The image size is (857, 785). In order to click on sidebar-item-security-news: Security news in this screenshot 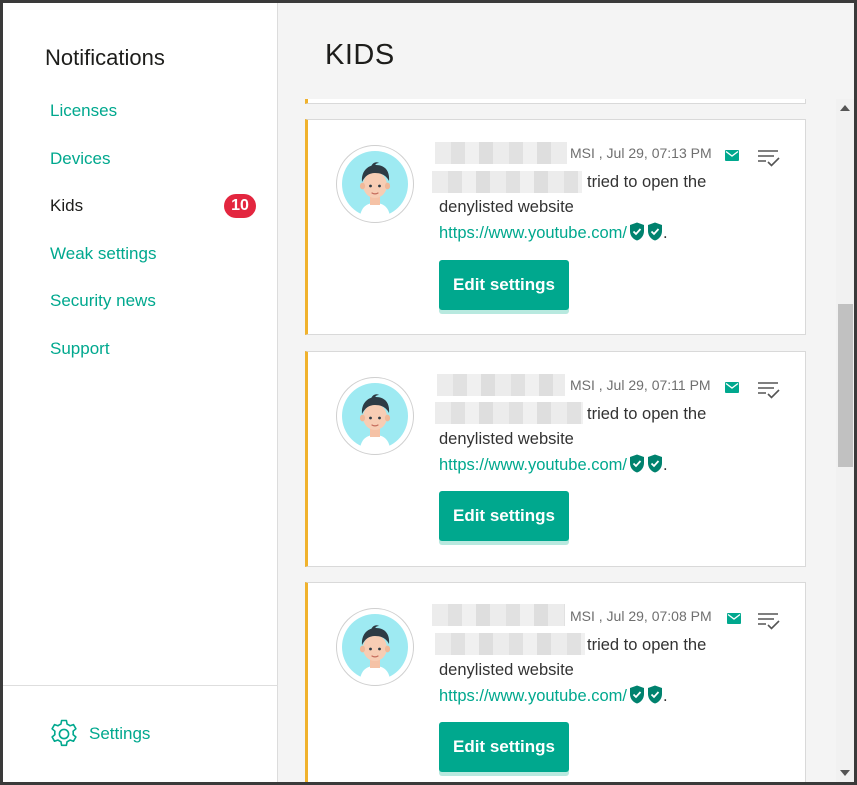, I will do `click(153, 301)`.